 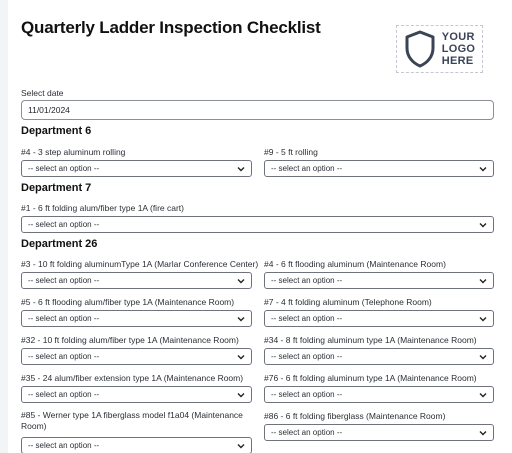 What do you see at coordinates (458, 49) in the screenshot?
I see `logo-text: YOUR LOGO HERE` at bounding box center [458, 49].